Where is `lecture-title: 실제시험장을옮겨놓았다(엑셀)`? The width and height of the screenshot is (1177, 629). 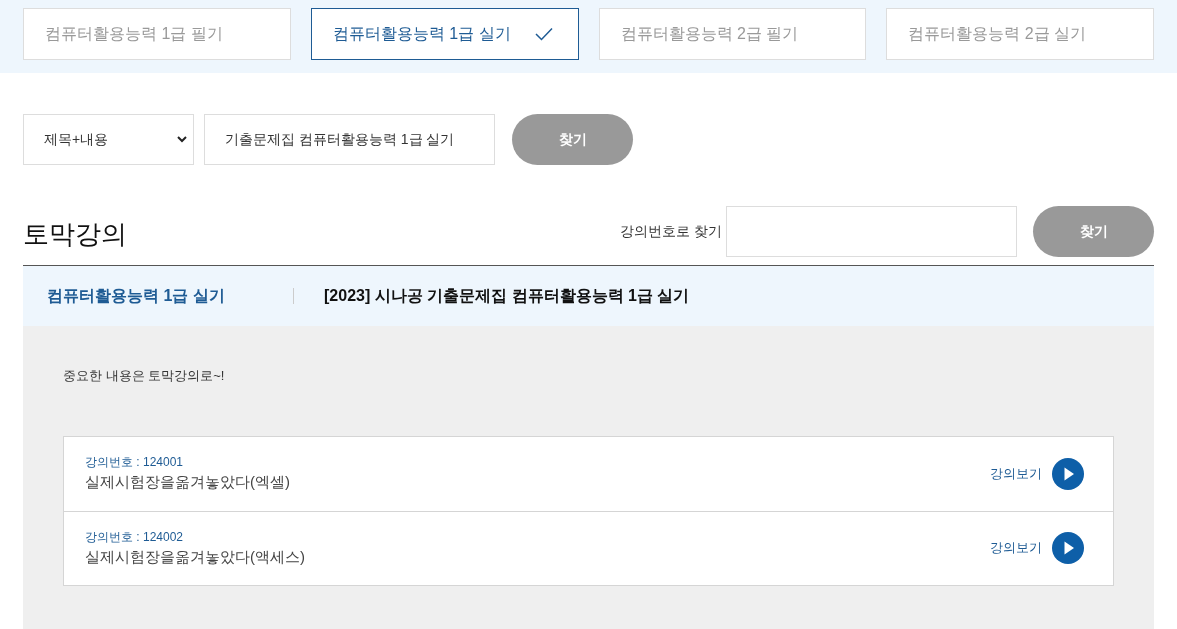
lecture-title: 실제시험장을옮겨놓았다(엑셀) is located at coordinates (187, 482).